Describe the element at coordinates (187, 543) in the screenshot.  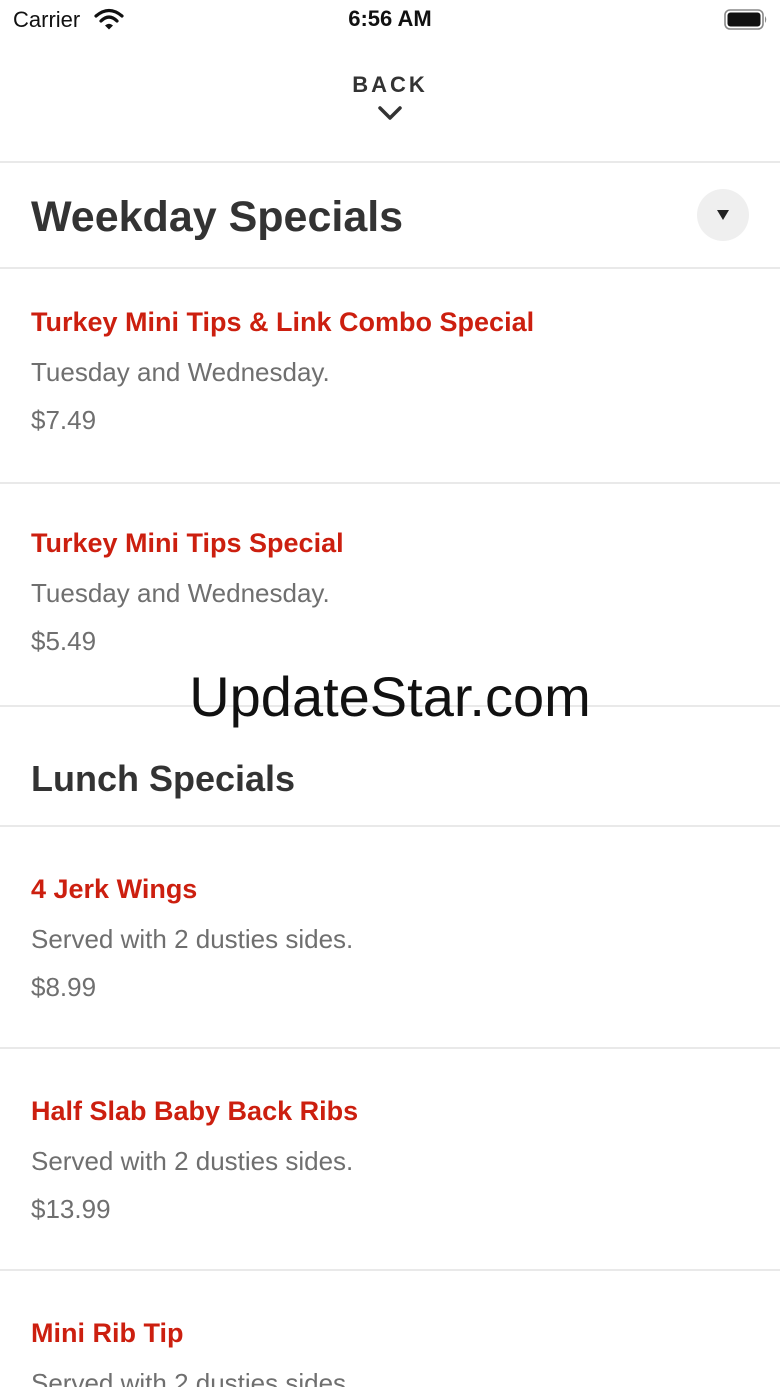
I see `item-name: Turkey Mini Tips Special` at that location.